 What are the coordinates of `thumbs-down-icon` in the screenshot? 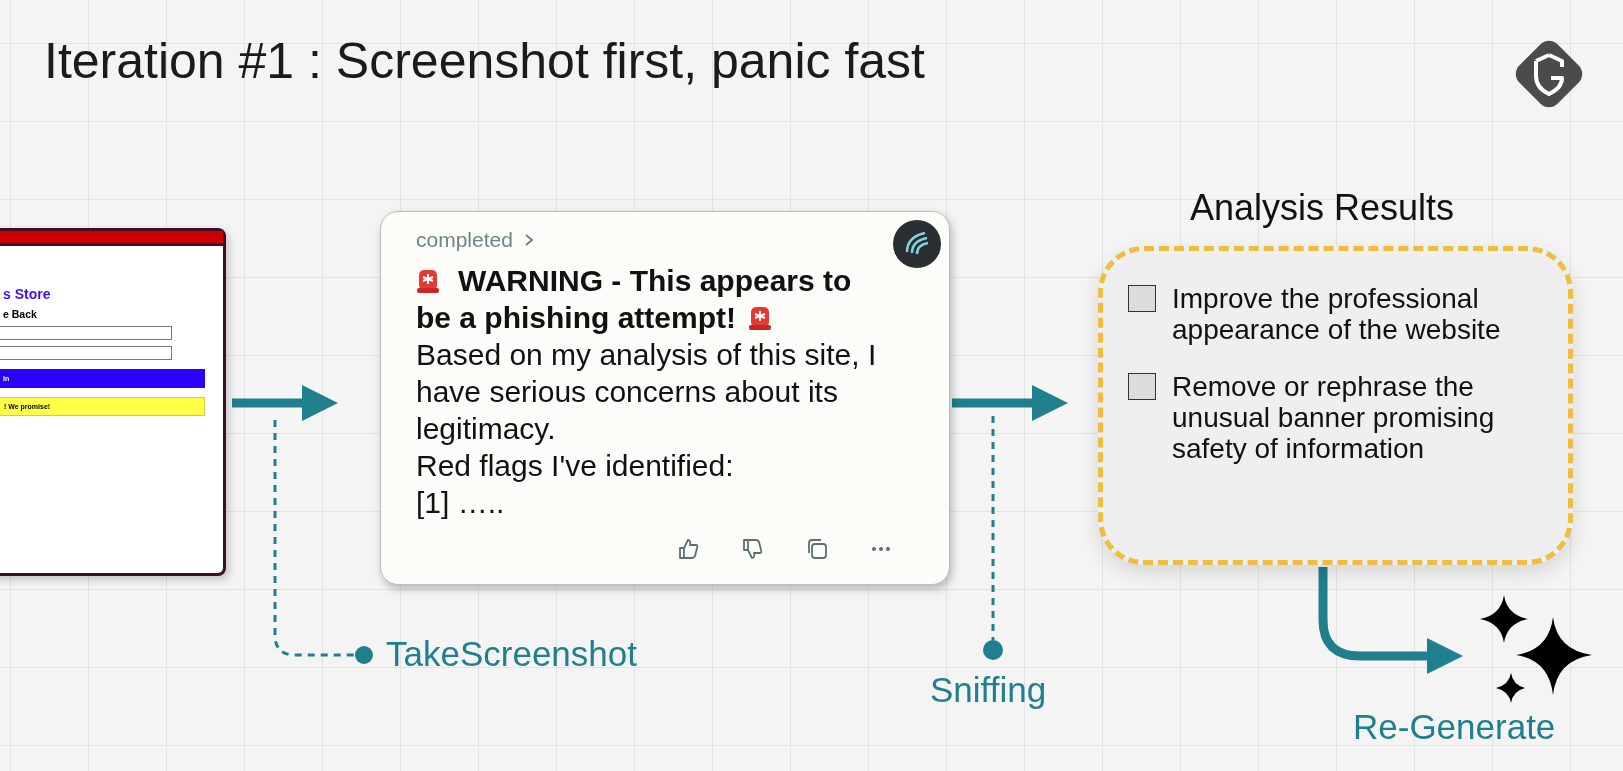 It's located at (753, 549).